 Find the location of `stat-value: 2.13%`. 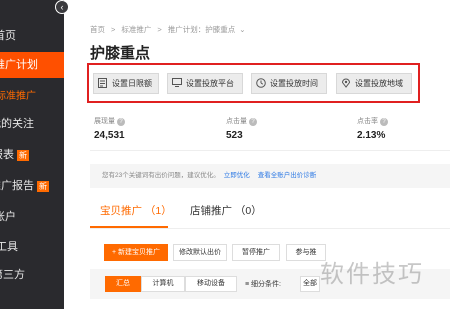

stat-value: 2.13% is located at coordinates (371, 135).